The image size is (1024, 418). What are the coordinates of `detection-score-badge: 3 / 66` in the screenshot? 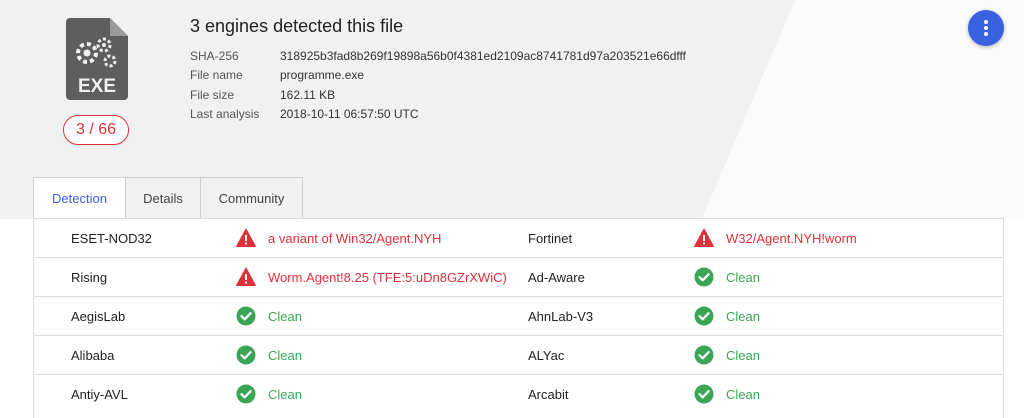 It's located at (96, 130).